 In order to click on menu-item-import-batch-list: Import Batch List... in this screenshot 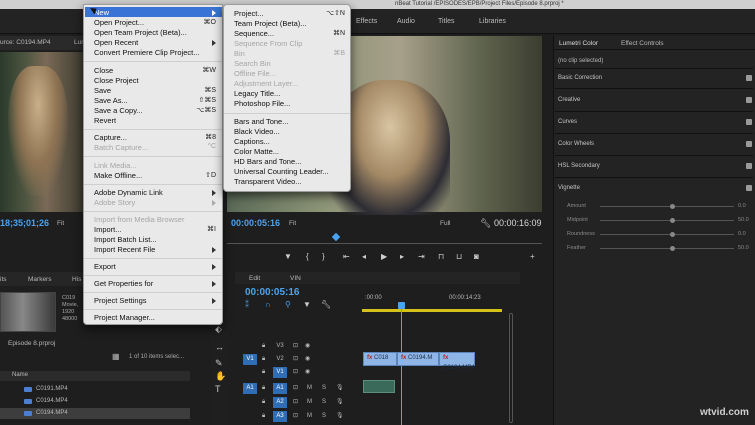, I will do `click(125, 239)`.